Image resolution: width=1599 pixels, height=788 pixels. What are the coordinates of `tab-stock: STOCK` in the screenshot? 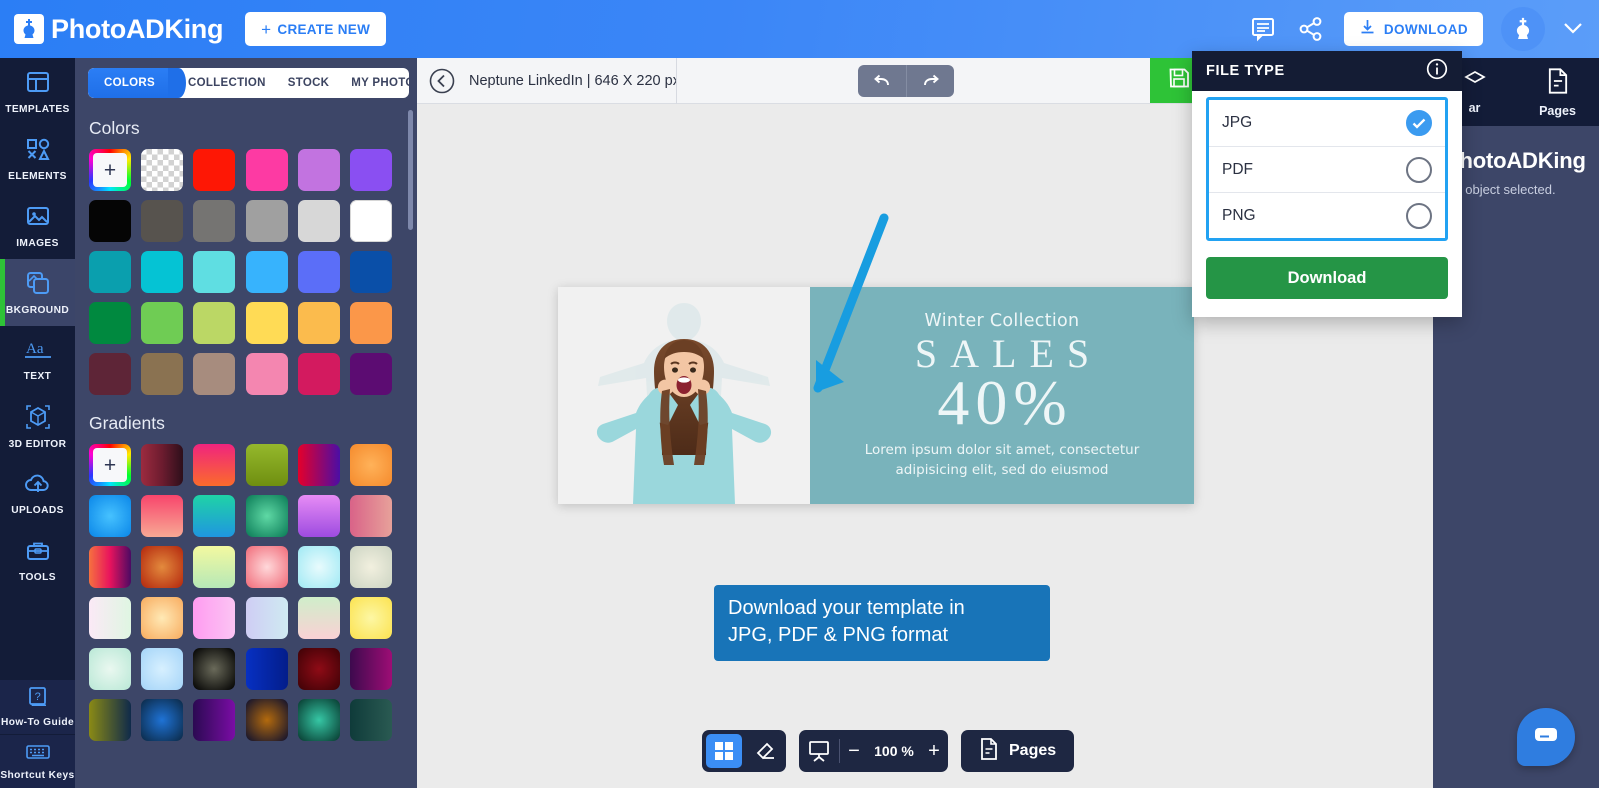 It's located at (309, 83).